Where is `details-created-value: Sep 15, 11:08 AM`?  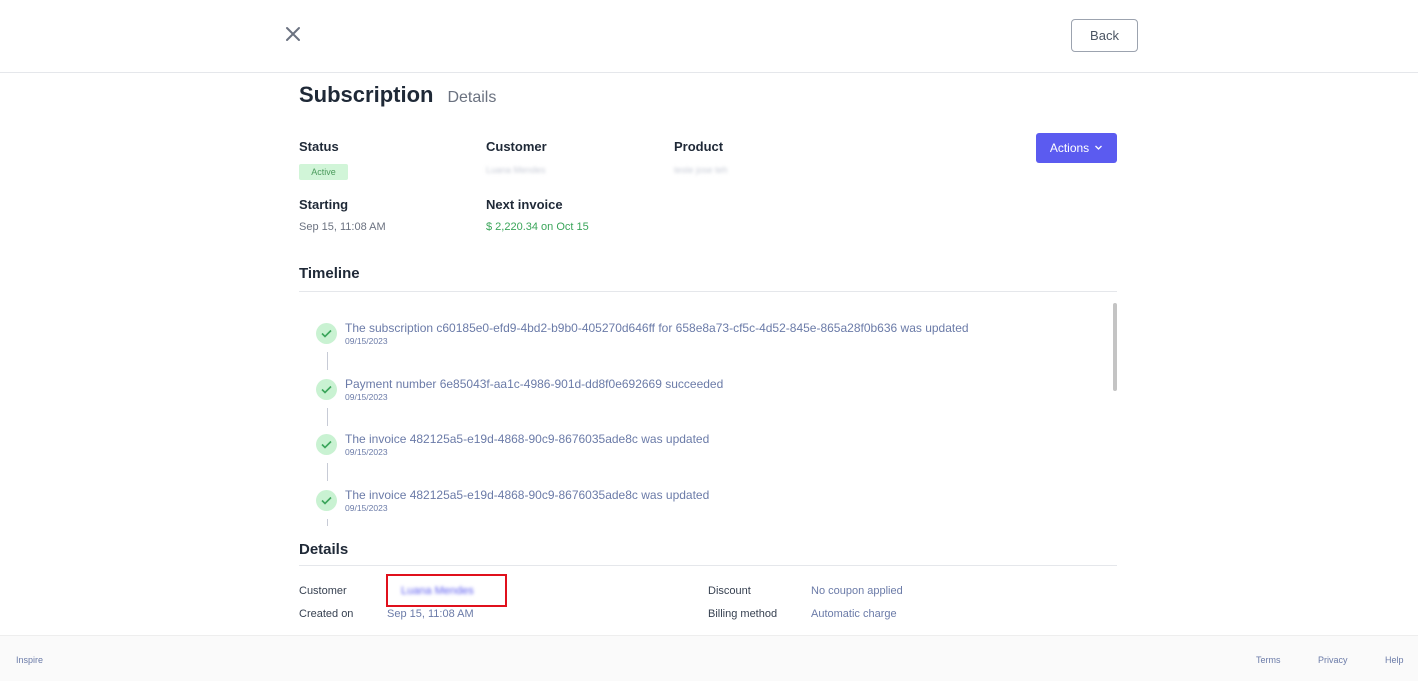
details-created-value: Sep 15, 11:08 AM is located at coordinates (430, 614).